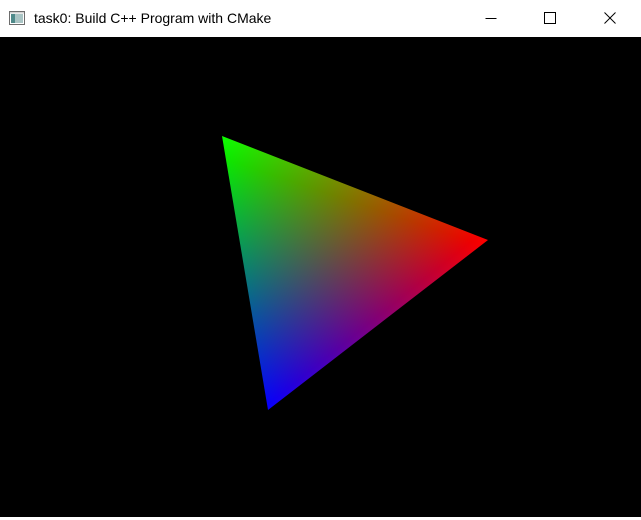  I want to click on close-icon, so click(610, 18).